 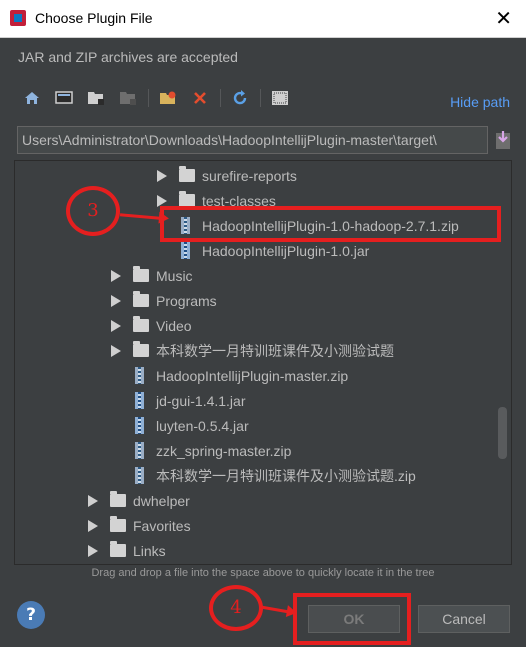 I want to click on annotation-box-ok, so click(x=352, y=619).